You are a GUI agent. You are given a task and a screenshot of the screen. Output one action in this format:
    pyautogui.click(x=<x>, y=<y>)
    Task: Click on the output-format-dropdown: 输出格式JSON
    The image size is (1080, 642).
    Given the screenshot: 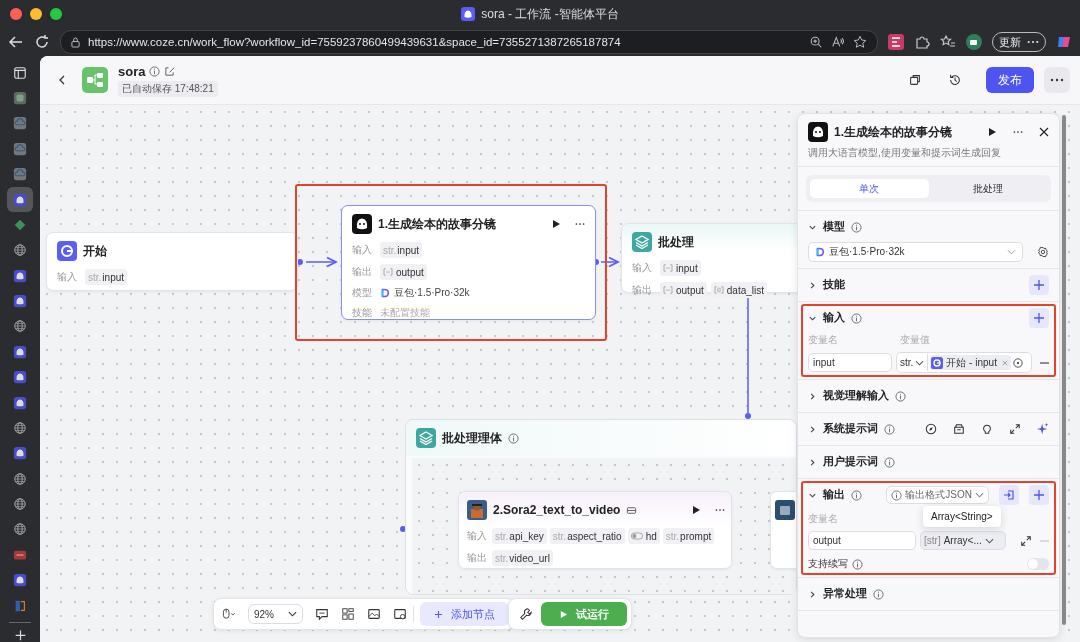 What is the action you would take?
    pyautogui.click(x=937, y=495)
    